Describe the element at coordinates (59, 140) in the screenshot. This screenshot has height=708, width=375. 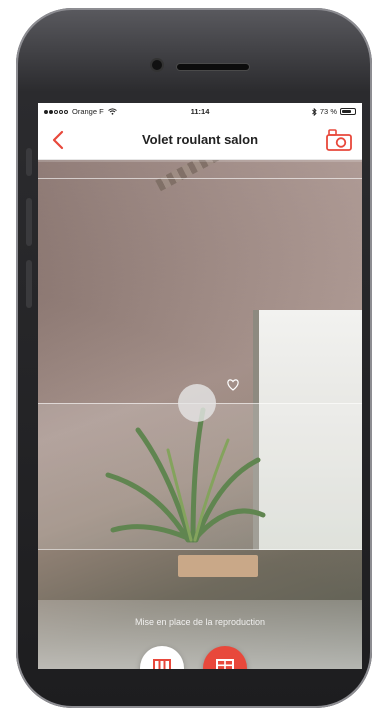
I see `back-chevron-icon` at that location.